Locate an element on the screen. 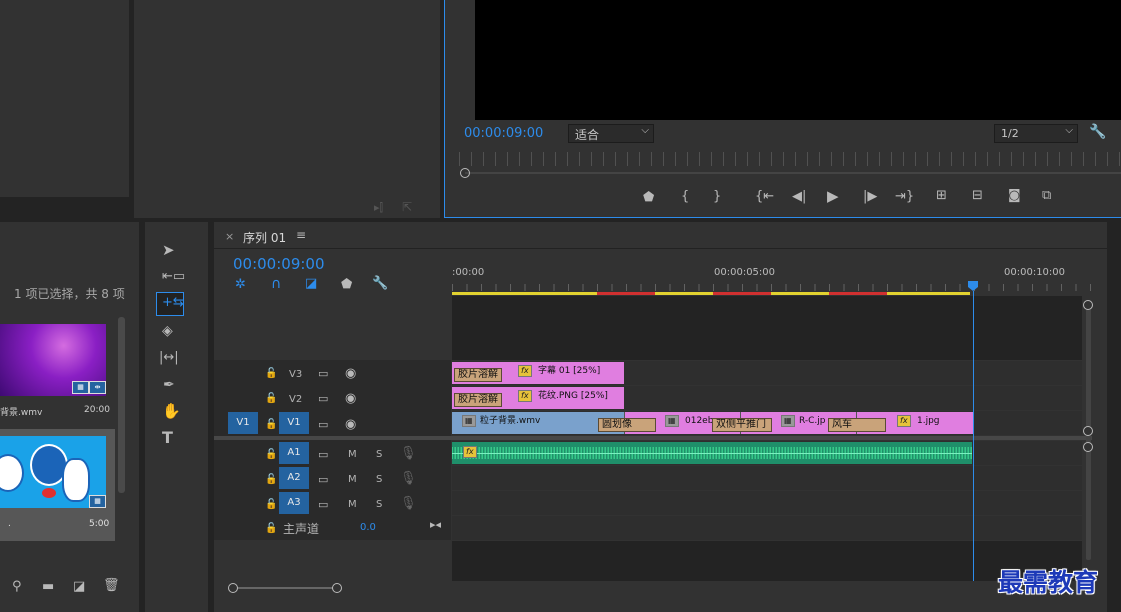 Image resolution: width=1121 pixels, height=612 pixels. wrench-icon: 🔧 is located at coordinates (1097, 132).